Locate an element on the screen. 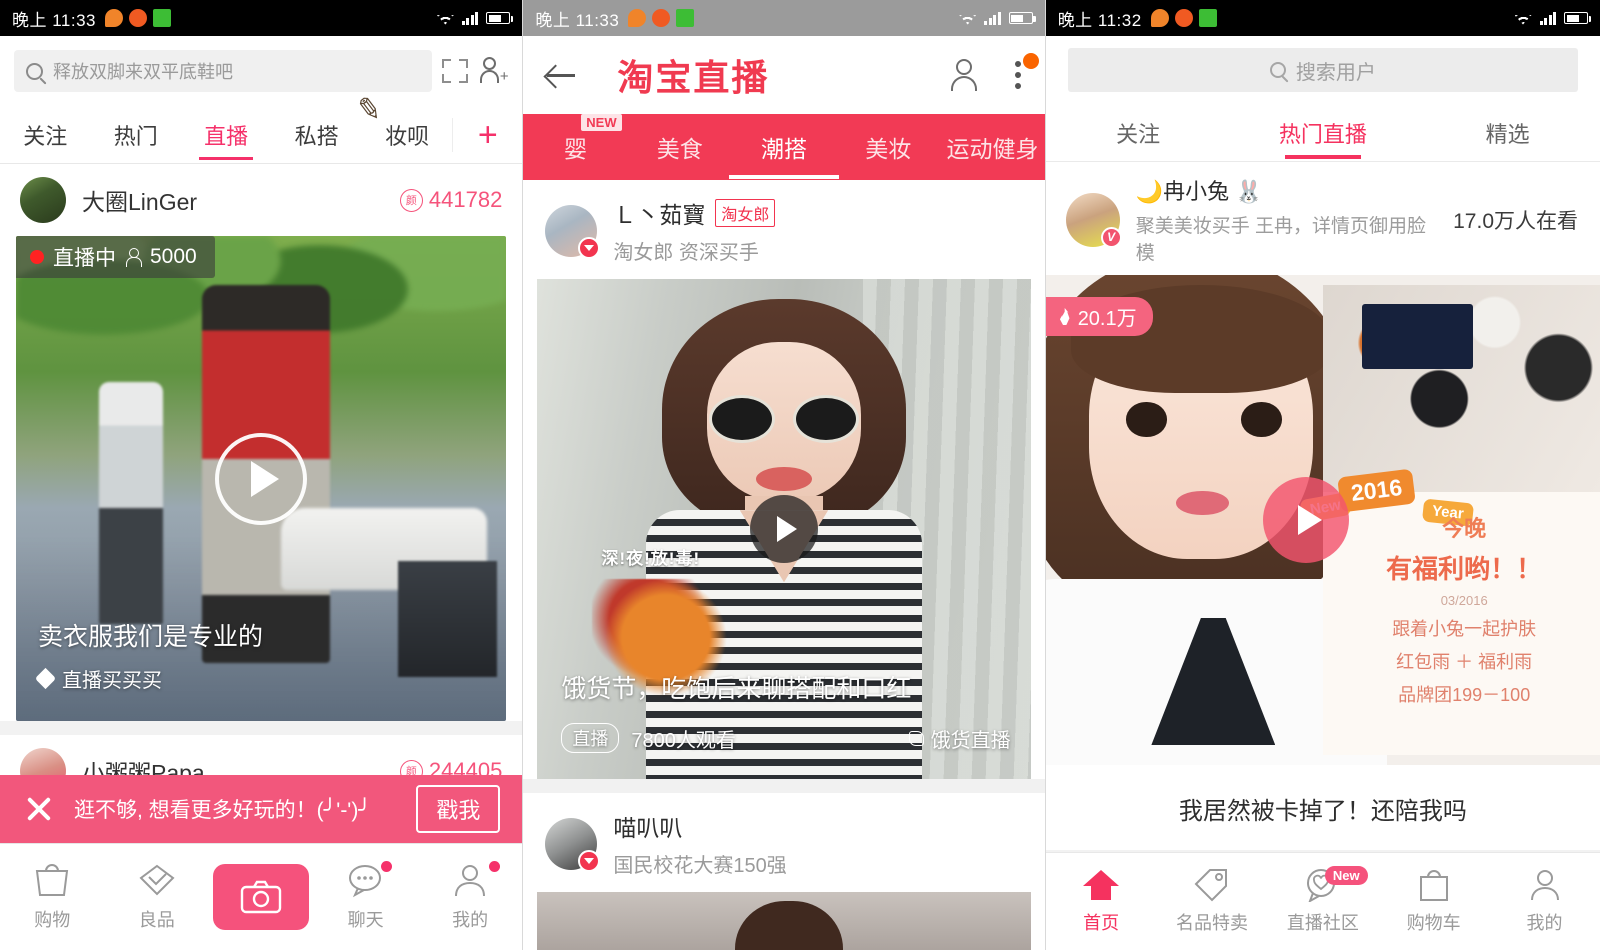 Image resolution: width=1600 pixels, height=950 pixels. video-title: 饿货节，吃饱后来聊搭配和口红 is located at coordinates (736, 689).